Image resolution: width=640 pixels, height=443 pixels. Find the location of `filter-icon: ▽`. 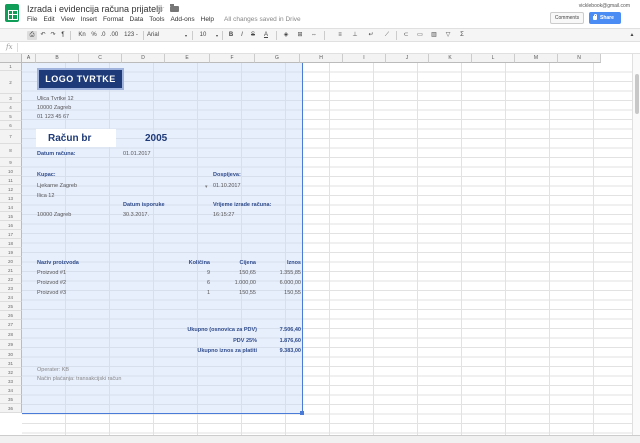

filter-icon: ▽ is located at coordinates (448, 35).